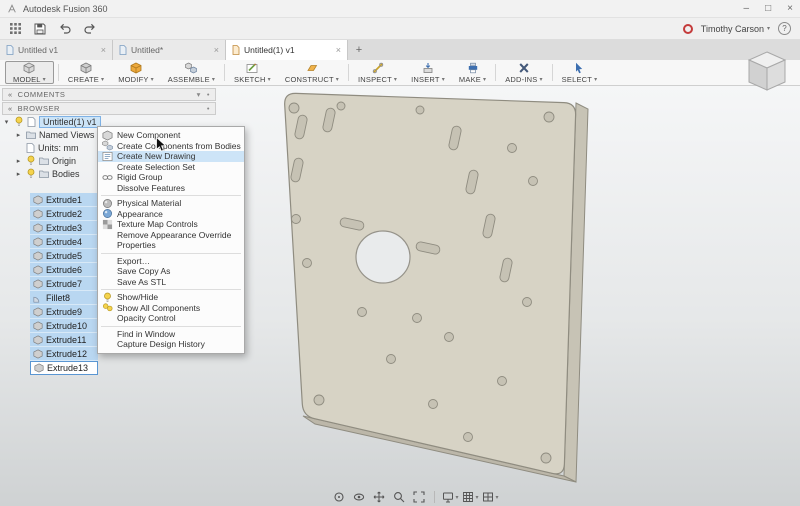 The image size is (800, 506). I want to click on menu-item-capture-design-history: Capture Design History, so click(171, 344).